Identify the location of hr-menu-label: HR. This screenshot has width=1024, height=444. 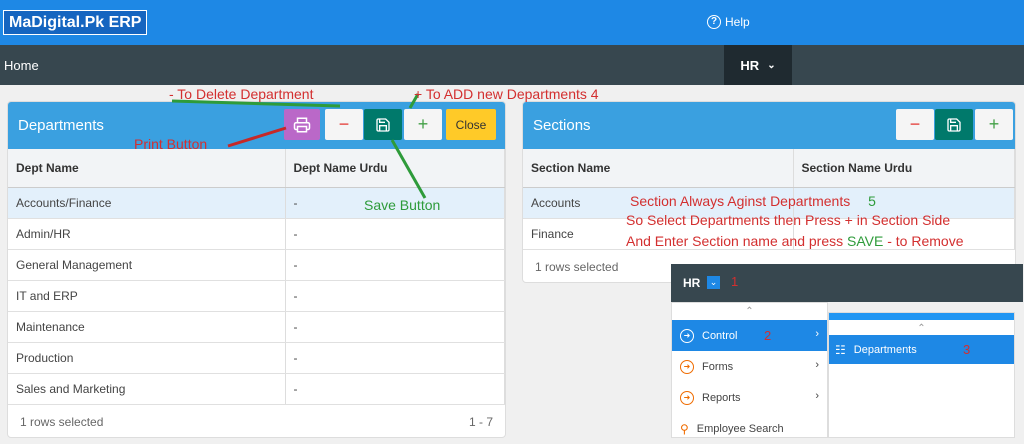
(750, 65).